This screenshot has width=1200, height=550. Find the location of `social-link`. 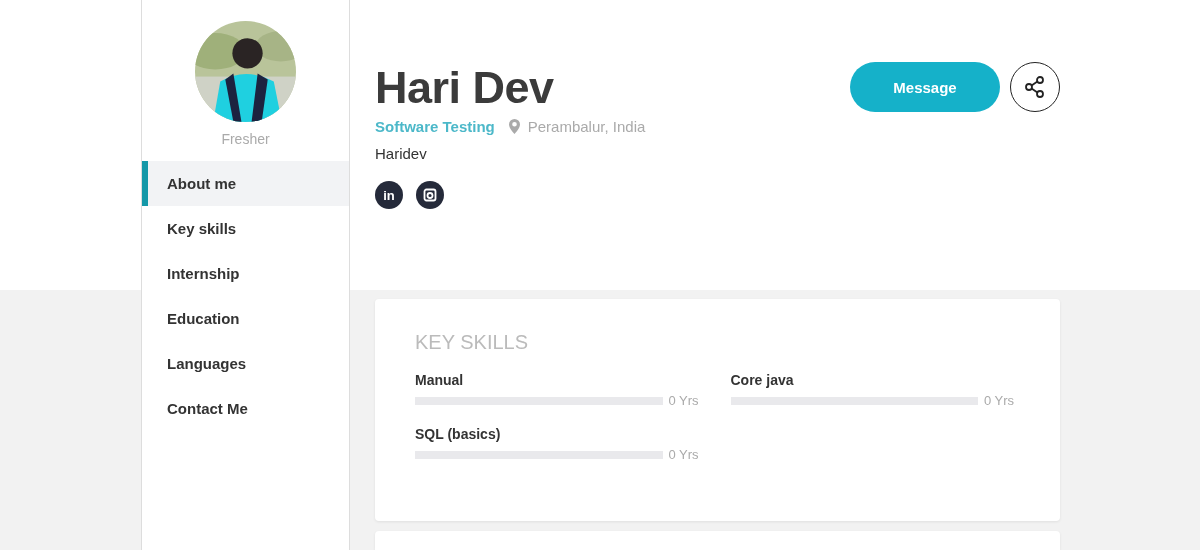

social-link is located at coordinates (430, 195).